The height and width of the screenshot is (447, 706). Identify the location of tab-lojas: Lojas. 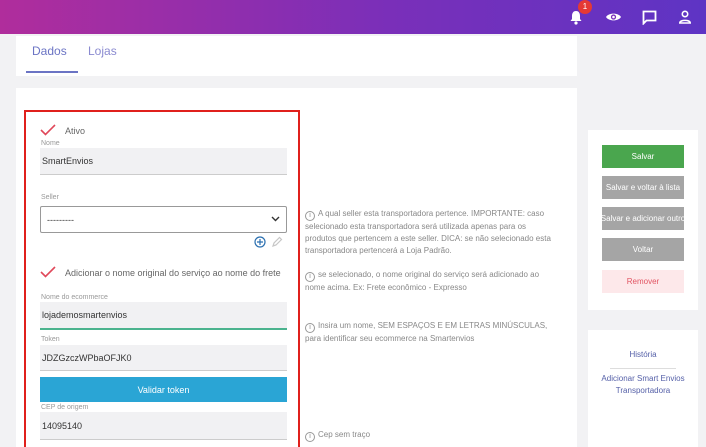
(102, 51).